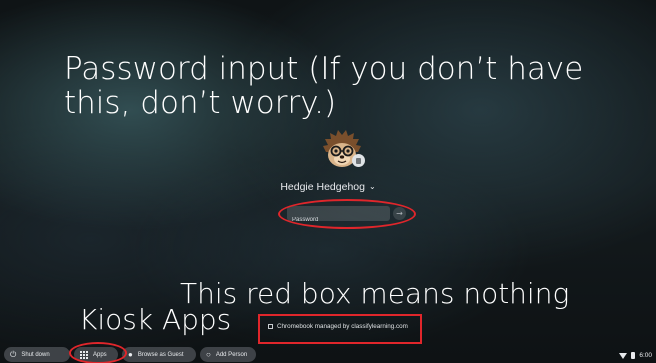  What do you see at coordinates (155, 319) in the screenshot?
I see `annotation-kiosk-note: Kiosk Apps` at bounding box center [155, 319].